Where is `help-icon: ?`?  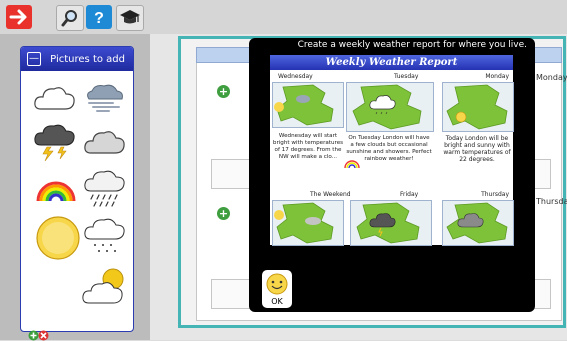
help-icon: ? is located at coordinates (99, 18).